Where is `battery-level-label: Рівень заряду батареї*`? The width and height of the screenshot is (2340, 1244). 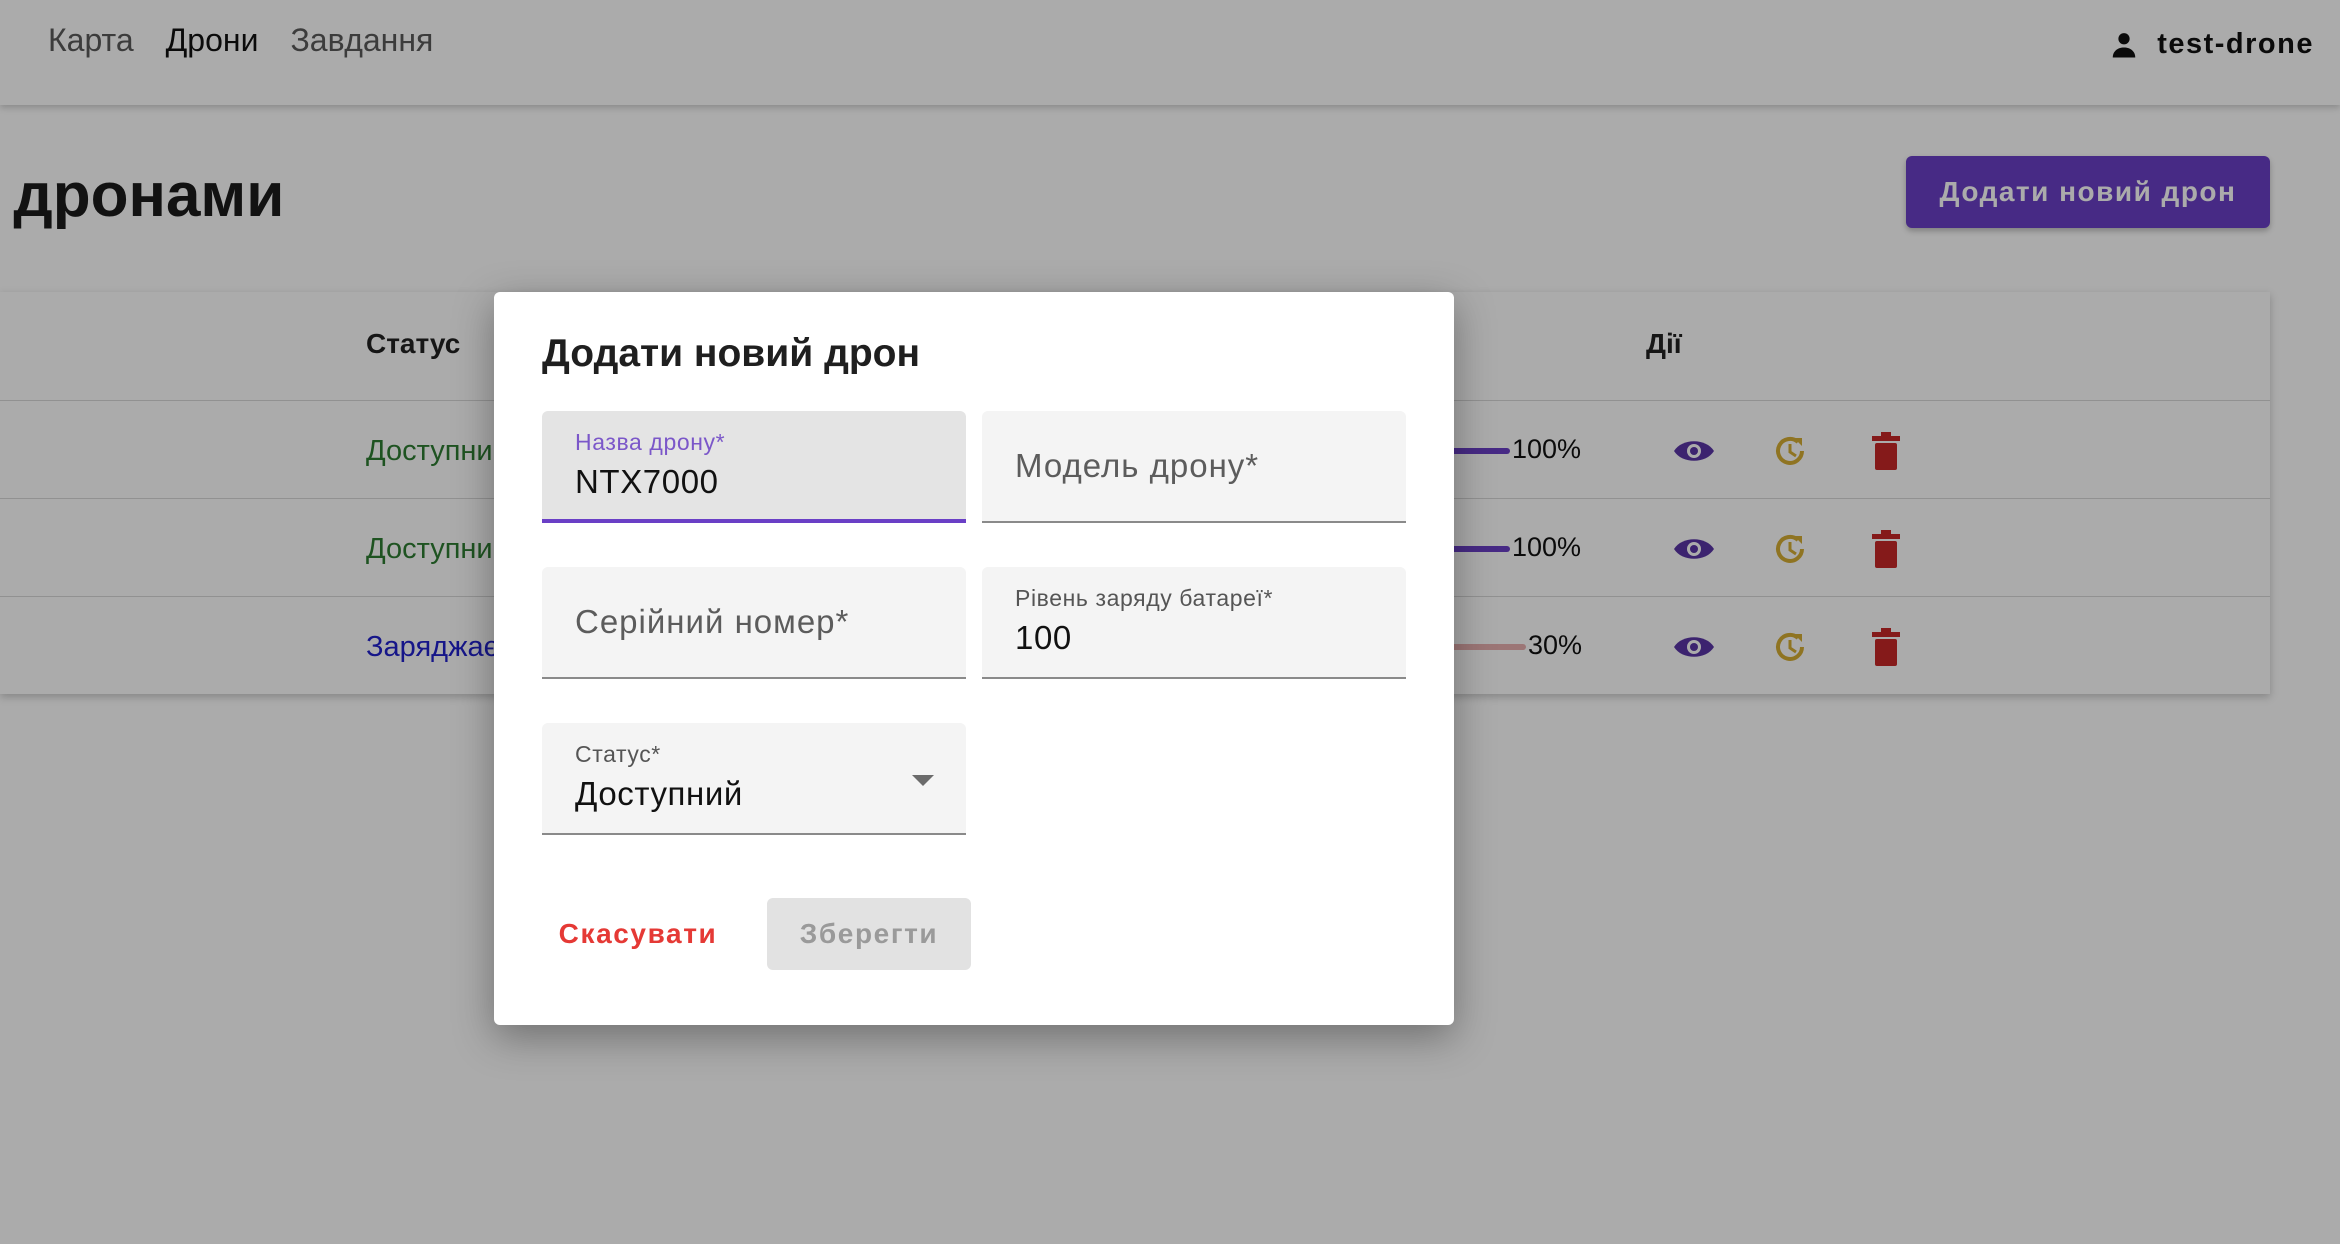
battery-level-label: Рівень заряду батареї* is located at coordinates (1144, 598).